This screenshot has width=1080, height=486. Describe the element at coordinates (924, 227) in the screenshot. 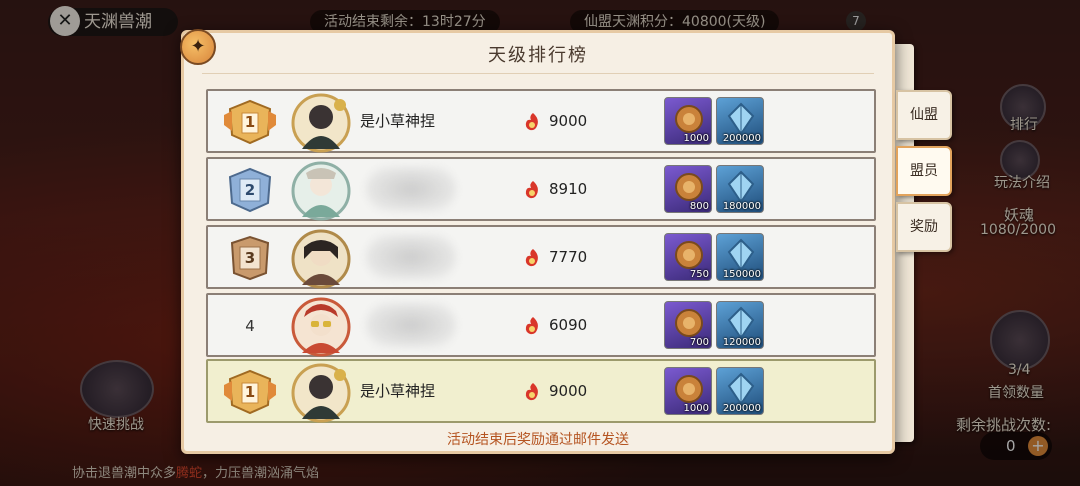

I see `tab-rewards: 奖励` at that location.